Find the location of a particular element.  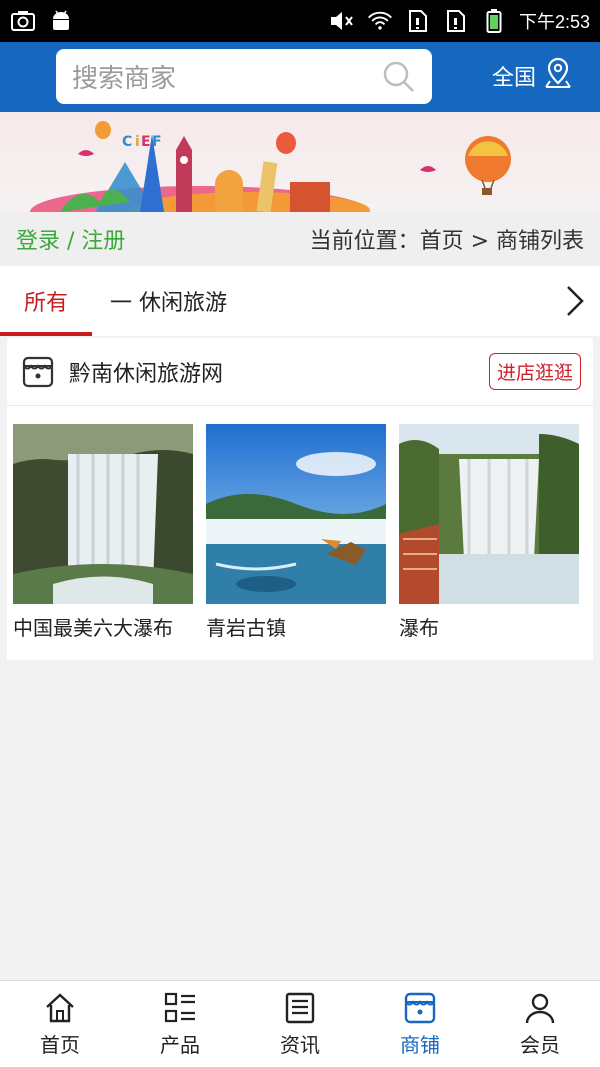

enter-shop-button: 进店逛逛 is located at coordinates (534, 371).